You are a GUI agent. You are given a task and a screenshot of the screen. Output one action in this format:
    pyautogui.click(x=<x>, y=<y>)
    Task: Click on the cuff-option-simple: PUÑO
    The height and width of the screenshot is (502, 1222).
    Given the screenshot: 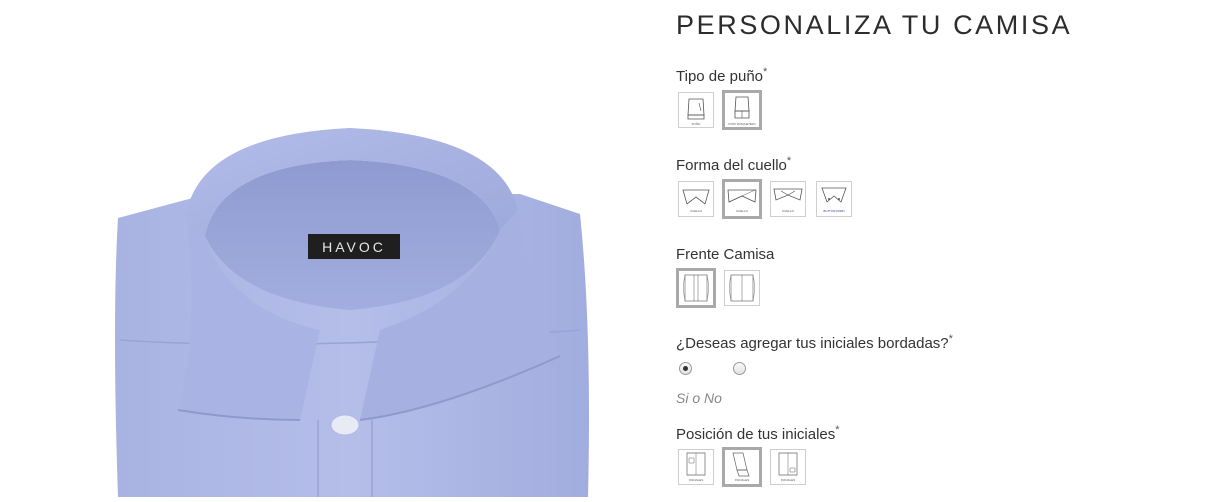 What is the action you would take?
    pyautogui.click(x=696, y=110)
    